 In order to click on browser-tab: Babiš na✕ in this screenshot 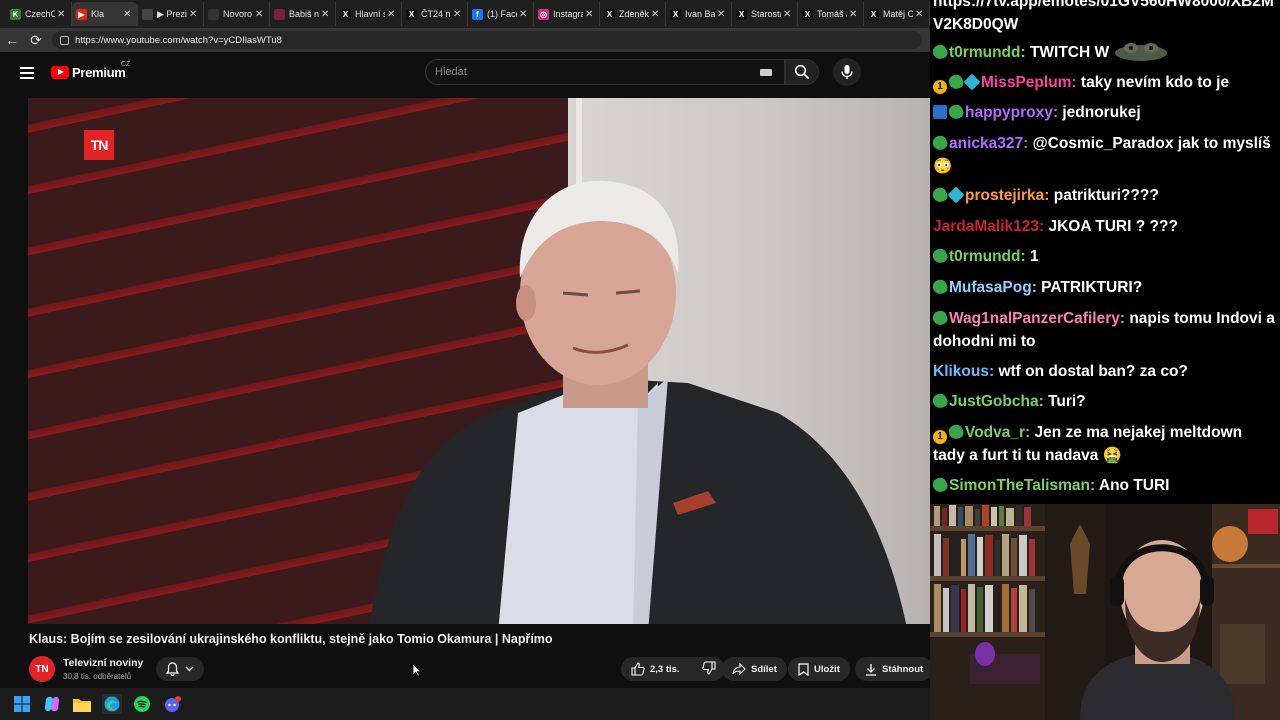, I will do `click(303, 14)`.